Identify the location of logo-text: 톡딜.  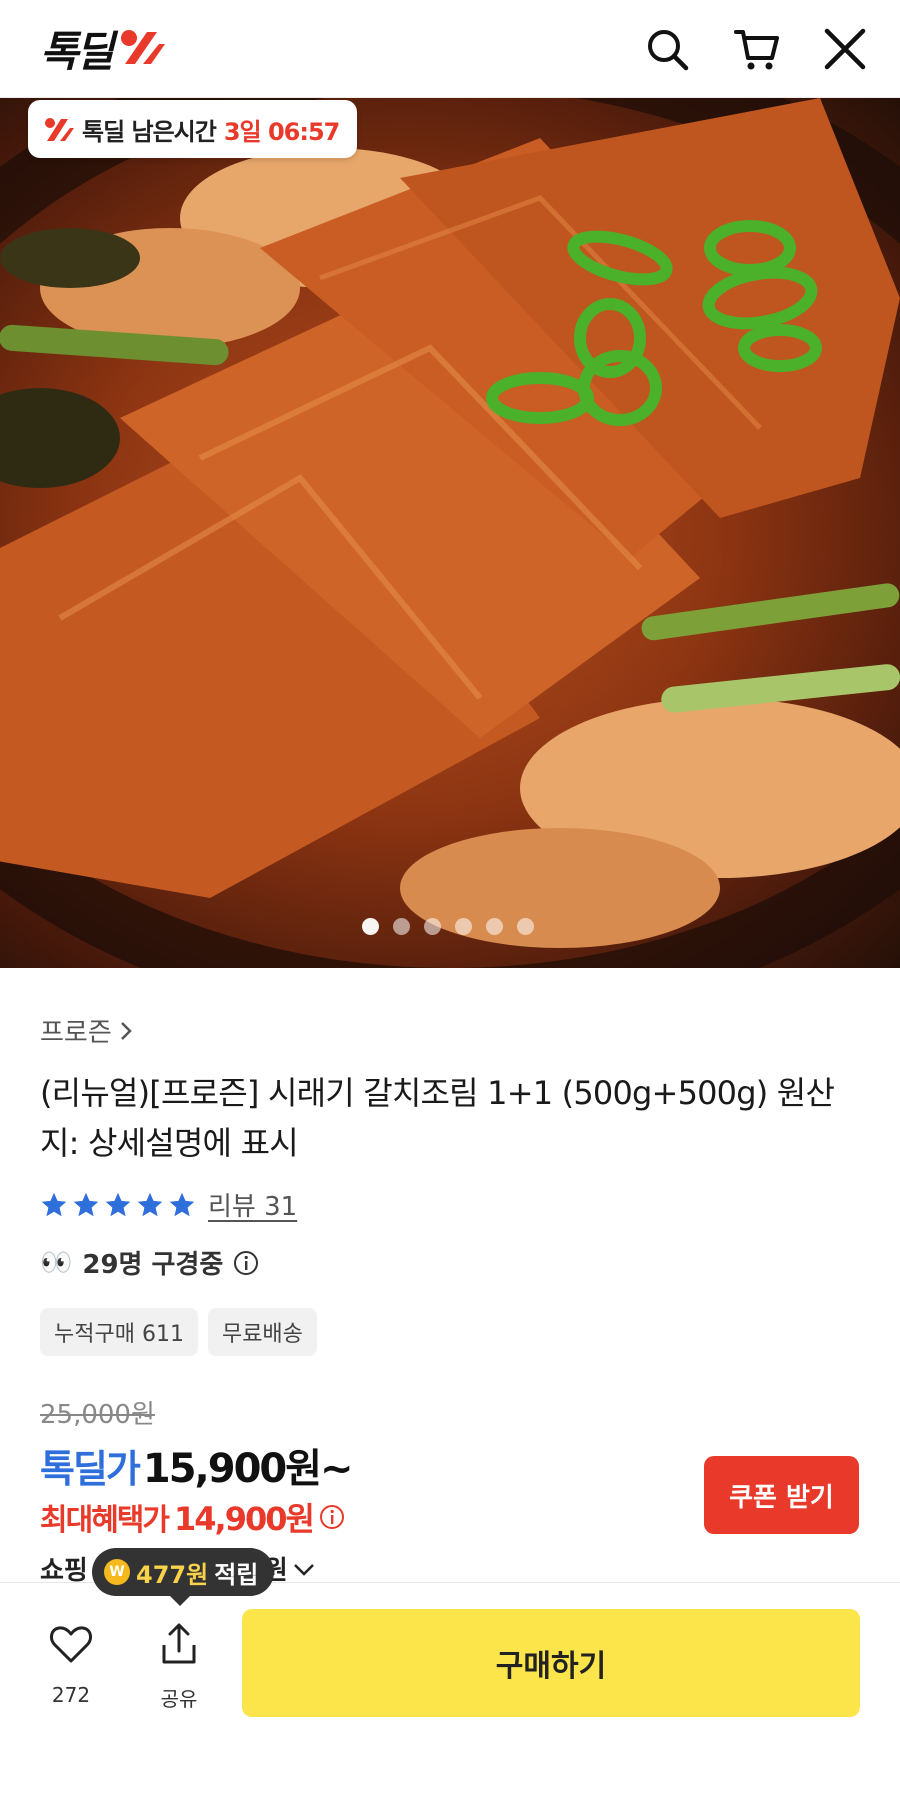
(77, 51).